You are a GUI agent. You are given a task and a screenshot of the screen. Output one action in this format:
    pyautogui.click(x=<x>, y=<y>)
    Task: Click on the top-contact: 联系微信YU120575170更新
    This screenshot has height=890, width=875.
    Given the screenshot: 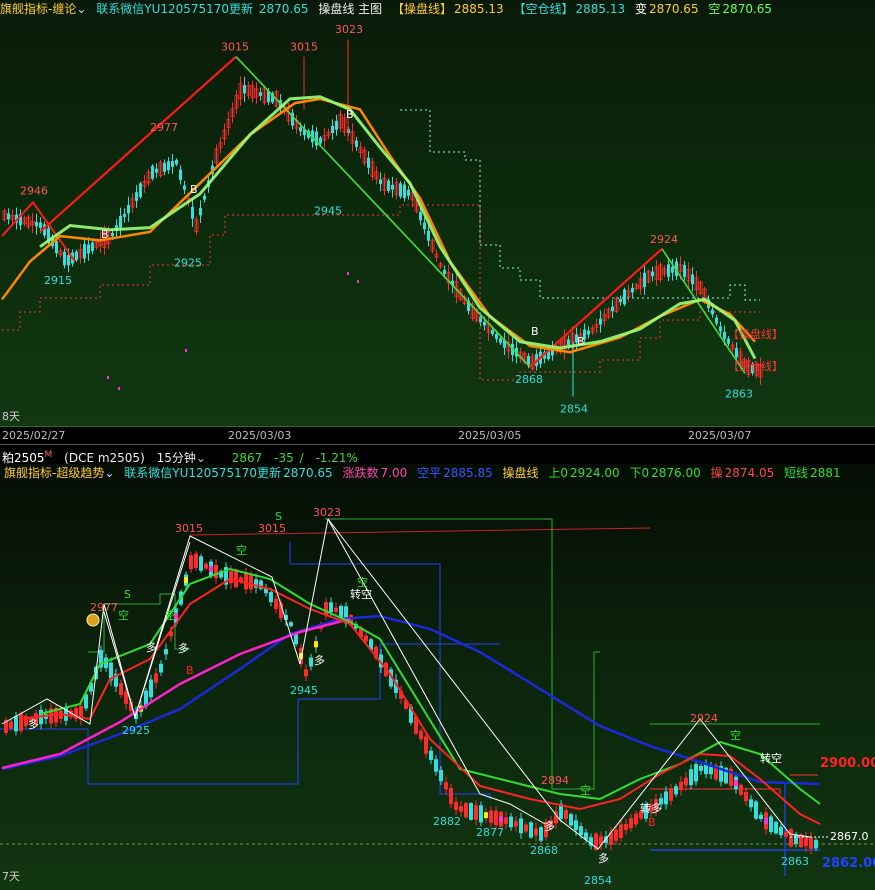 What is the action you would take?
    pyautogui.click(x=175, y=9)
    